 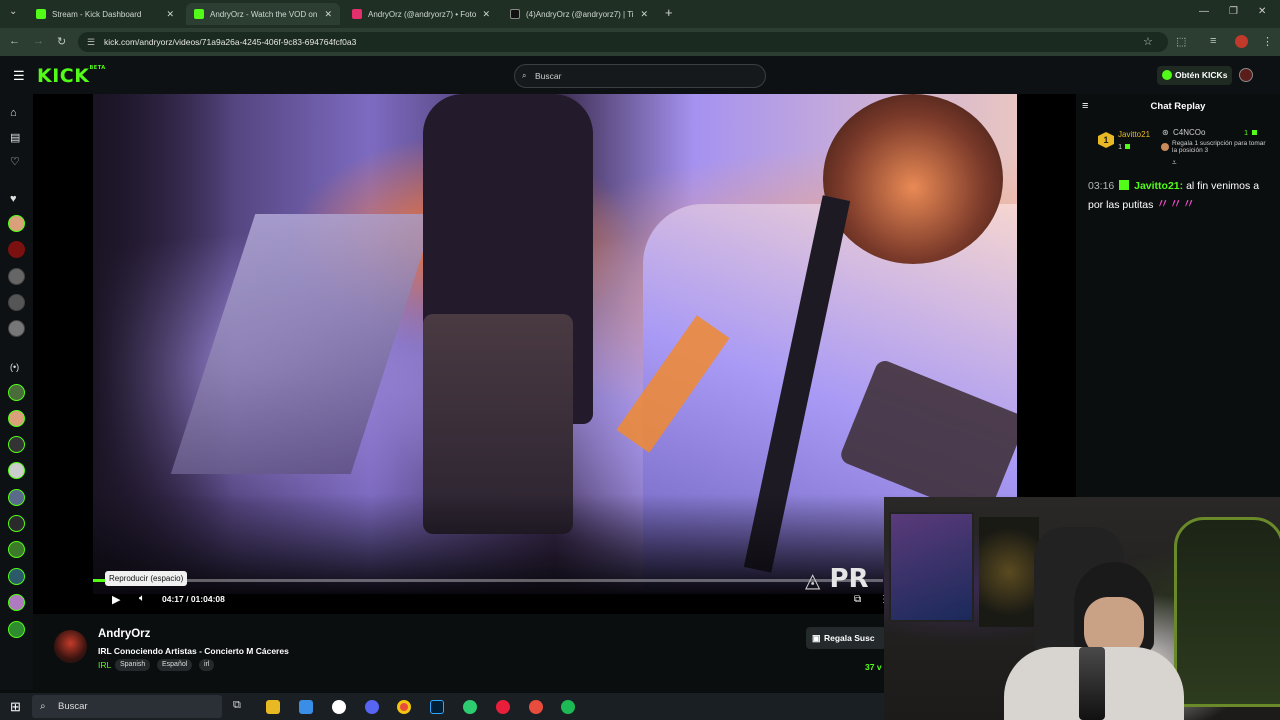 I want to click on get-kicks-button: Obtén KICKs, so click(x=1194, y=75).